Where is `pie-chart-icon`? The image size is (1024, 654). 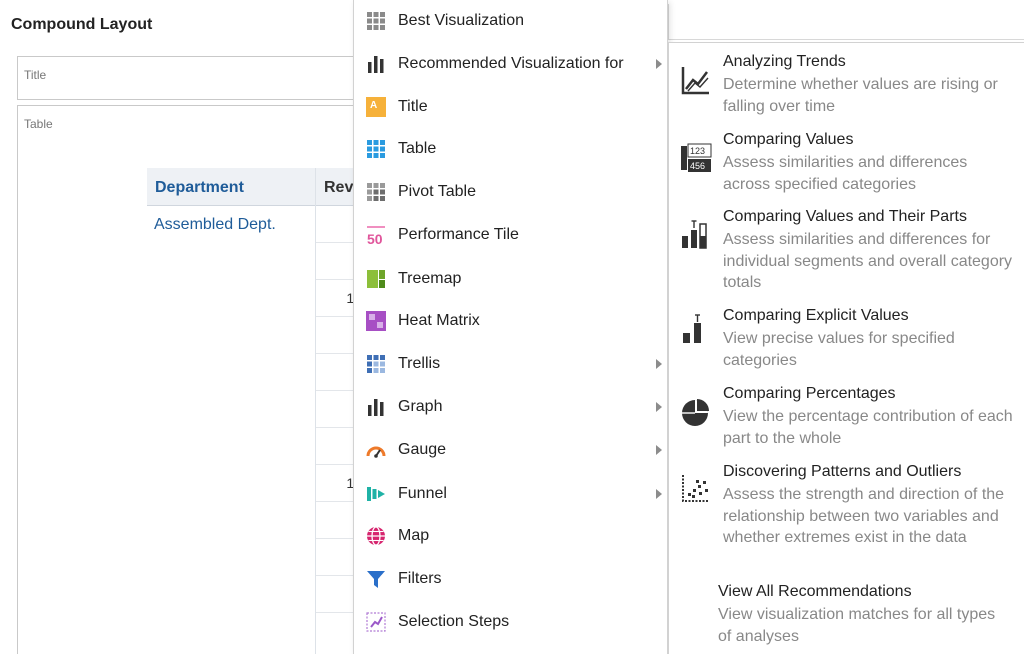
pie-chart-icon is located at coordinates (695, 412).